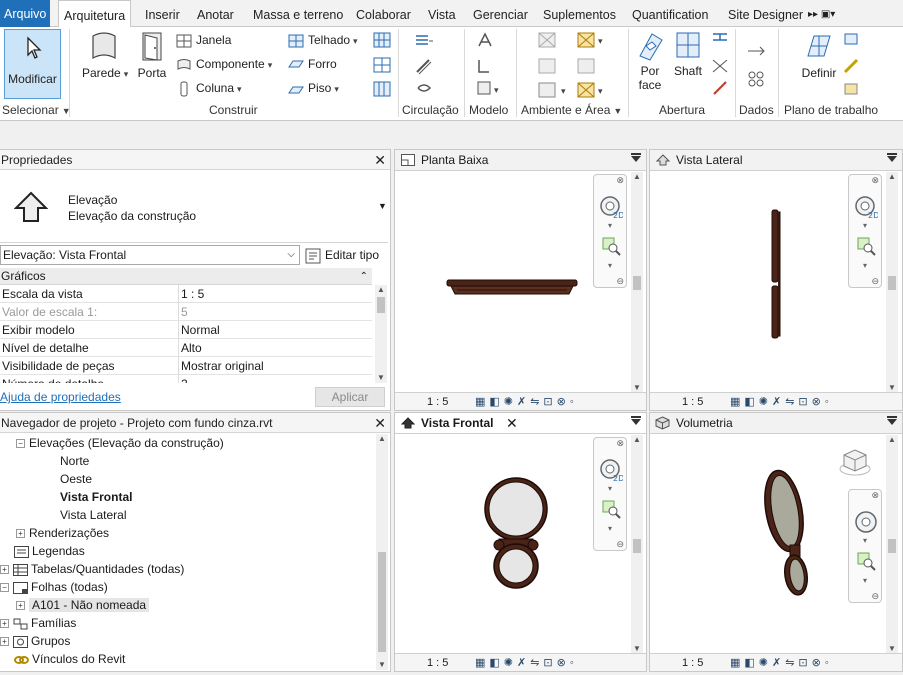  Describe the element at coordinates (194, 207) in the screenshot. I see `type-selector: Elevação Elevação da construção ▼` at that location.